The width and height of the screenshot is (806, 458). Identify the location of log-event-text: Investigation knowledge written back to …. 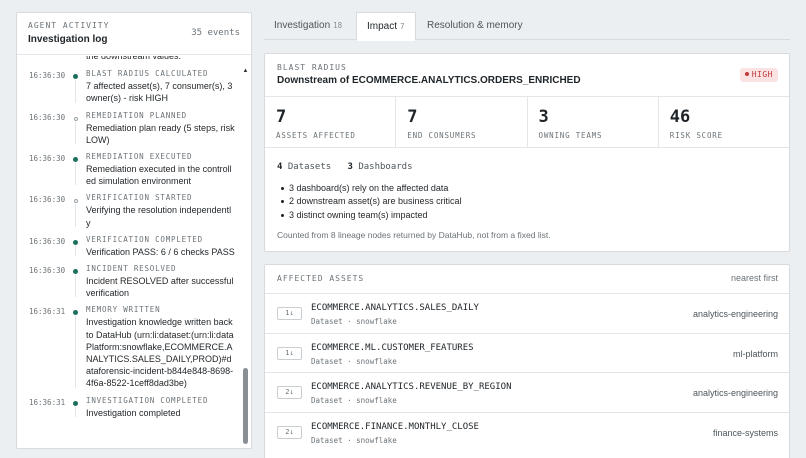
(160, 353).